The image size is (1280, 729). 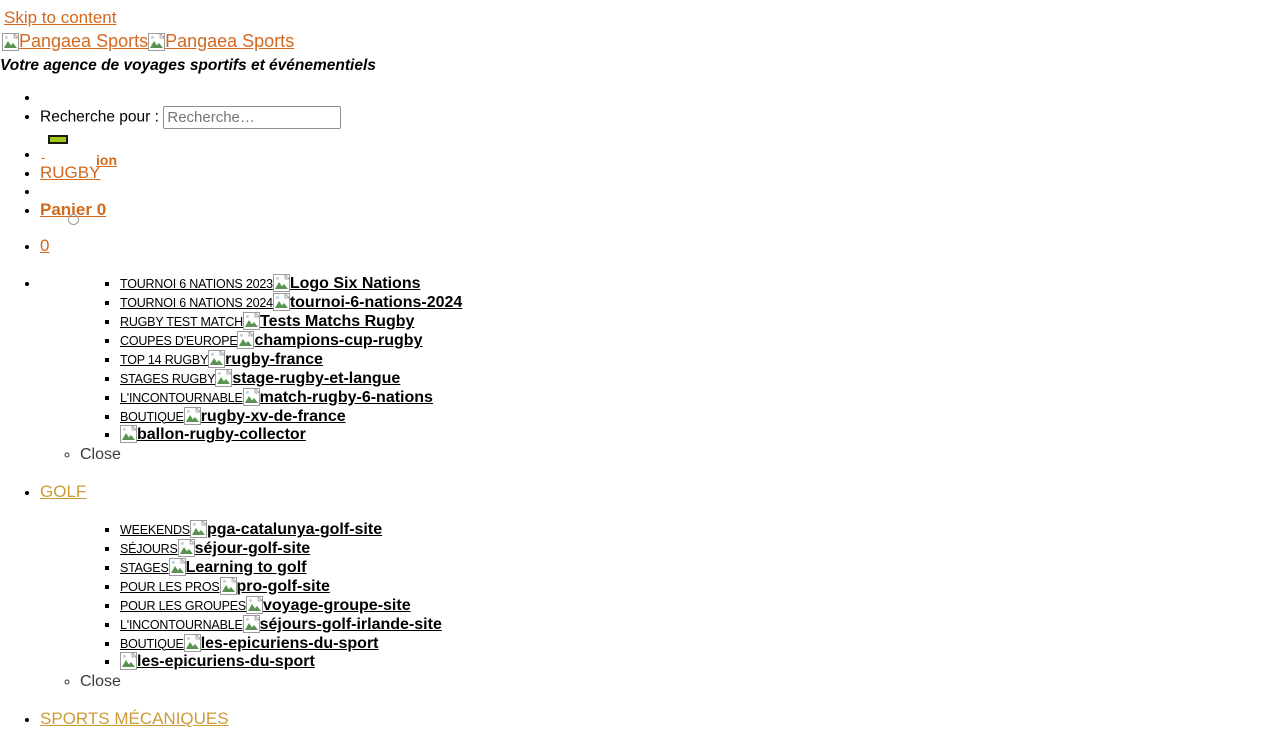 What do you see at coordinates (58, 139) in the screenshot?
I see `search-submit-button` at bounding box center [58, 139].